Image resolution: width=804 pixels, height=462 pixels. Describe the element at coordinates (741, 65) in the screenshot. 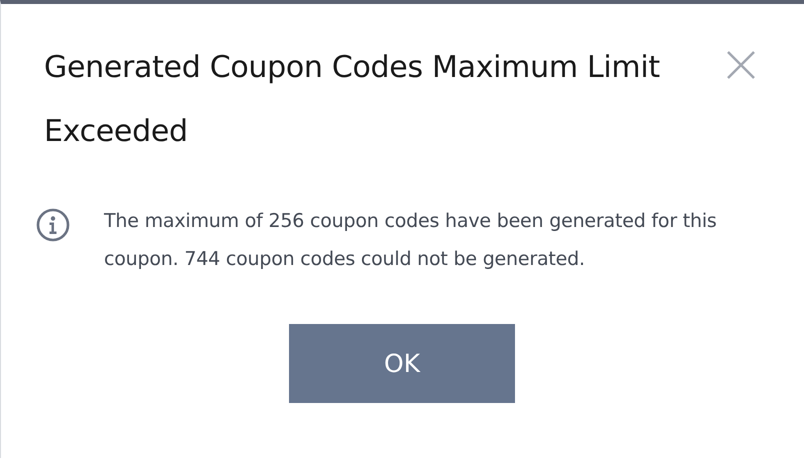

I see `close-icon` at that location.